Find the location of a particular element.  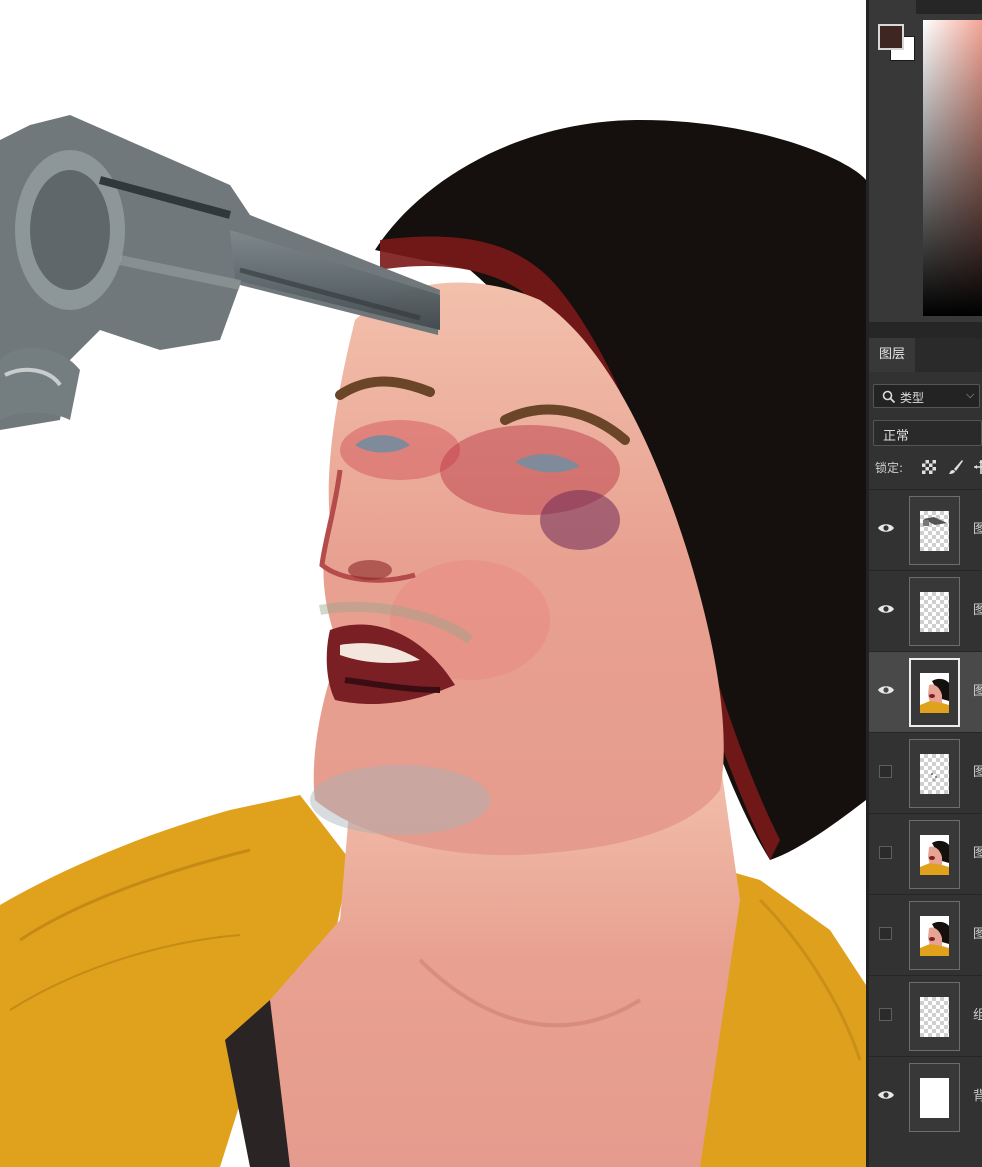

layer-type-glyph: 组 is located at coordinates (977, 1015).